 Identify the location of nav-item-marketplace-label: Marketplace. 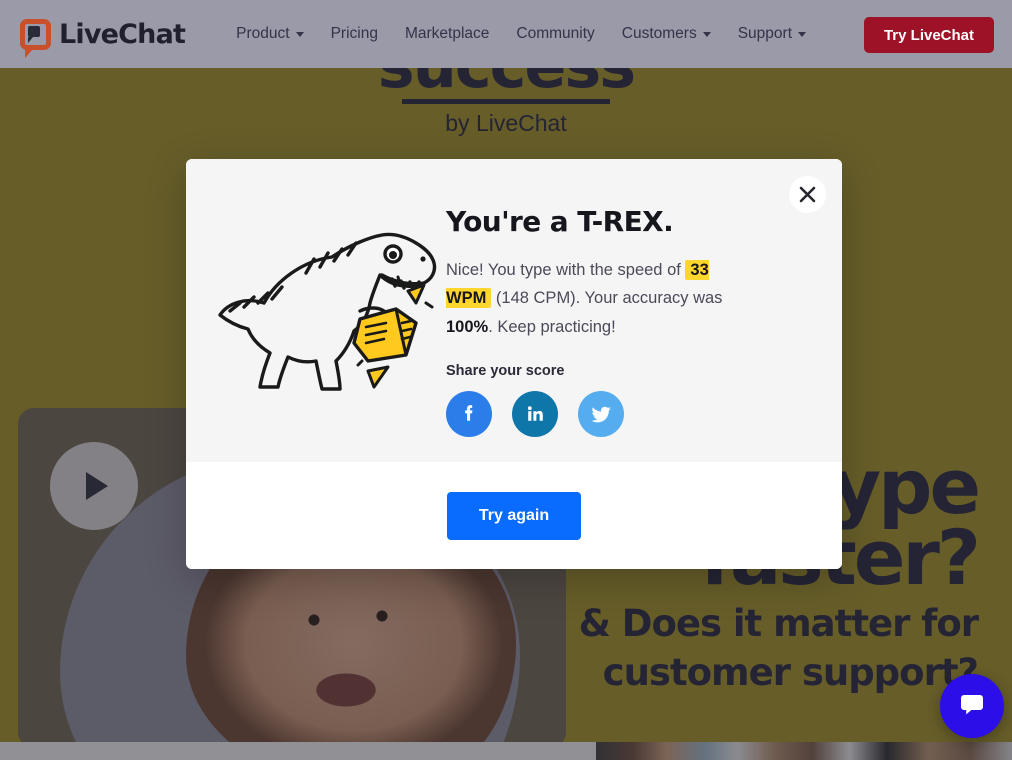
(447, 33).